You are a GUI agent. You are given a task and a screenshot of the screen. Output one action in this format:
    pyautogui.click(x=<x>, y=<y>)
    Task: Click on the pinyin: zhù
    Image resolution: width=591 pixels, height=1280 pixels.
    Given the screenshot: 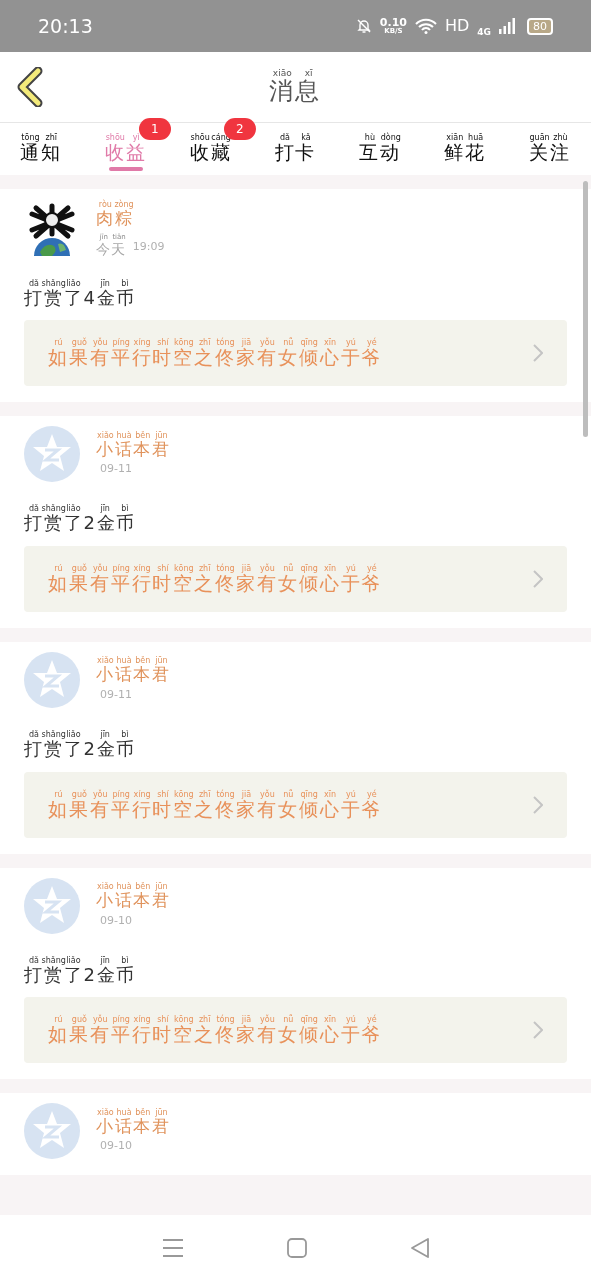 What is the action you would take?
    pyautogui.click(x=560, y=138)
    